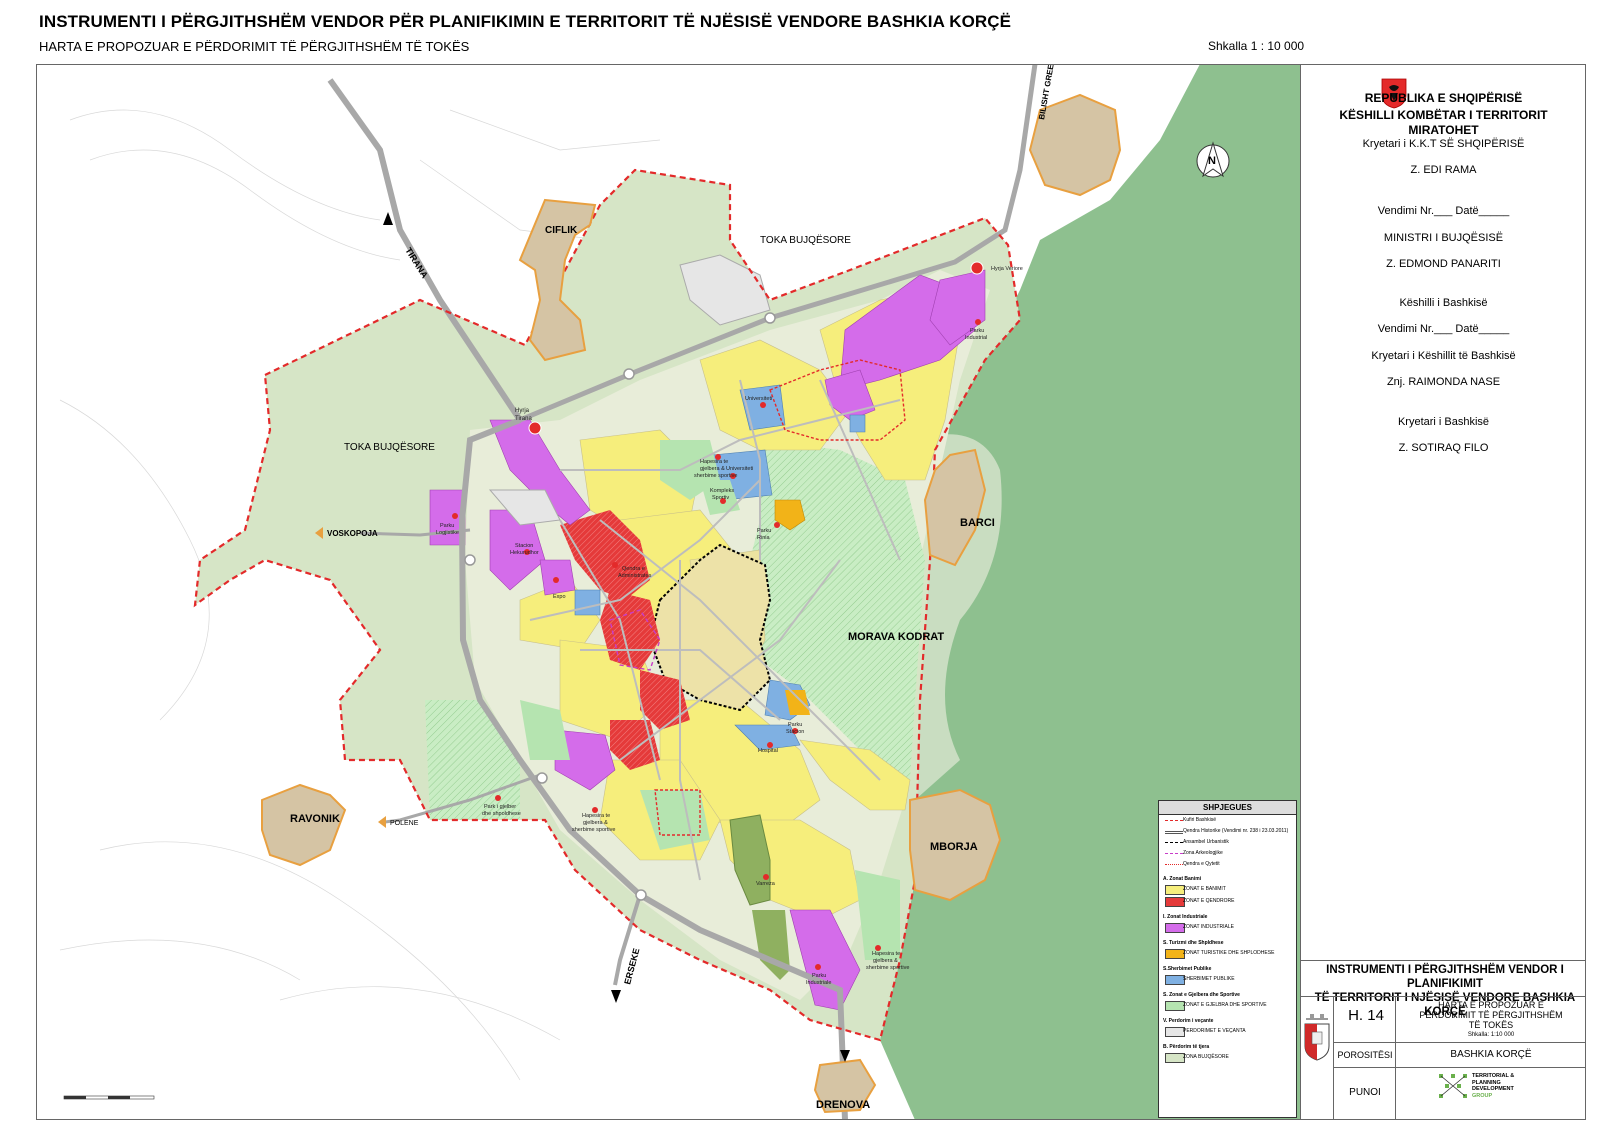 This screenshot has width=1600, height=1132. I want to click on legend-group-head: B. Përdorim të tjera, so click(1186, 1047).